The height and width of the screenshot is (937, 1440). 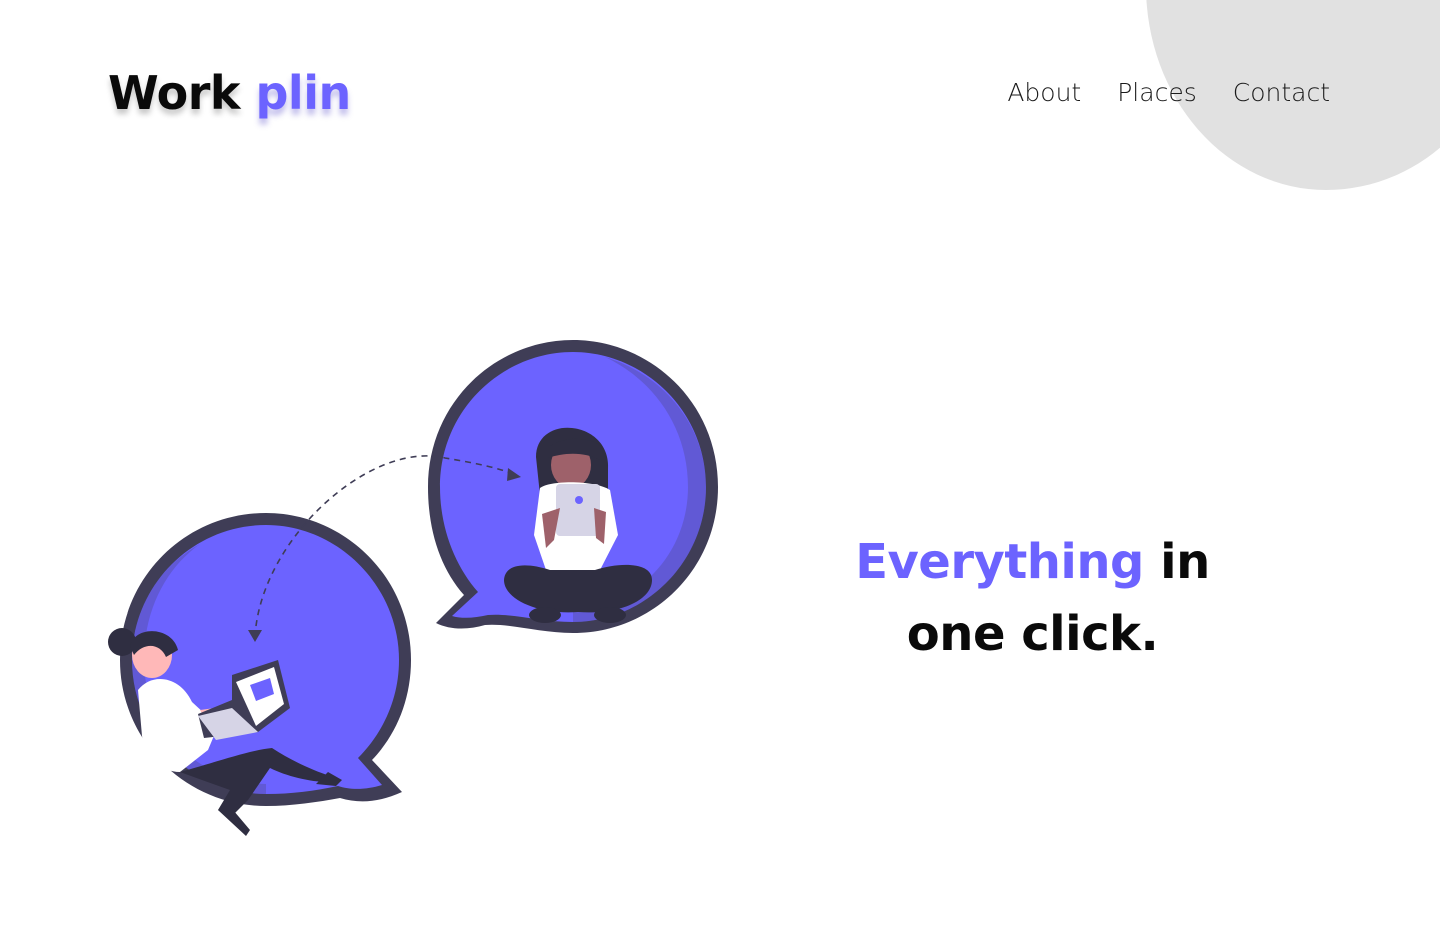 What do you see at coordinates (1032, 634) in the screenshot?
I see `headline-line2: one click.` at bounding box center [1032, 634].